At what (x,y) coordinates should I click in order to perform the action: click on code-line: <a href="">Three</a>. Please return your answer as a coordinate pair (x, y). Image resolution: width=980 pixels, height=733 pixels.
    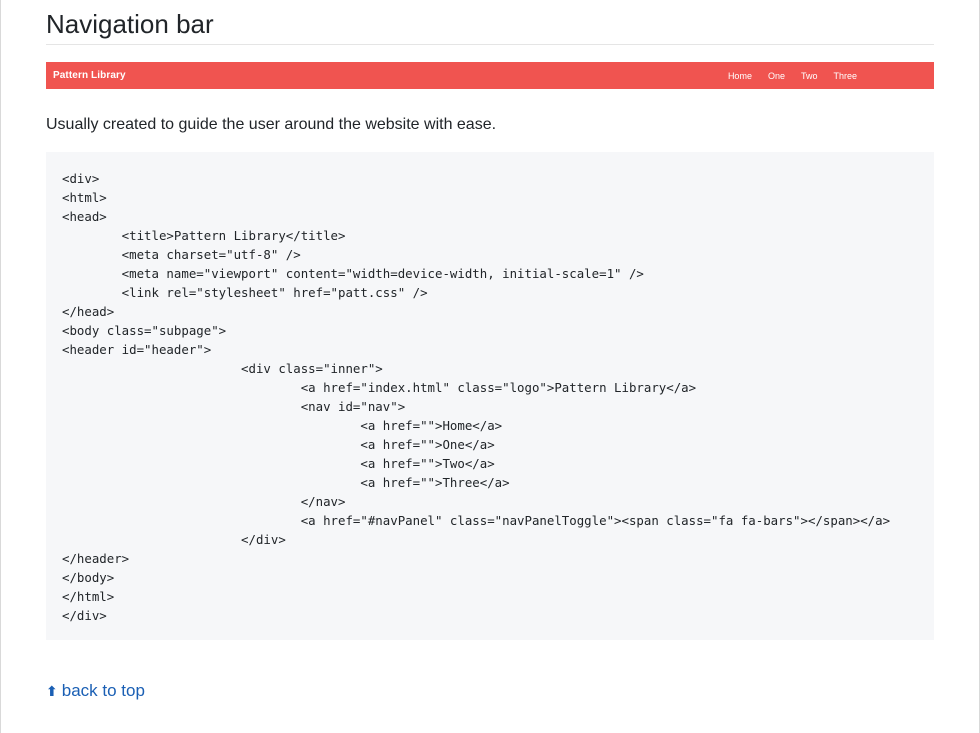
    Looking at the image, I should click on (286, 482).